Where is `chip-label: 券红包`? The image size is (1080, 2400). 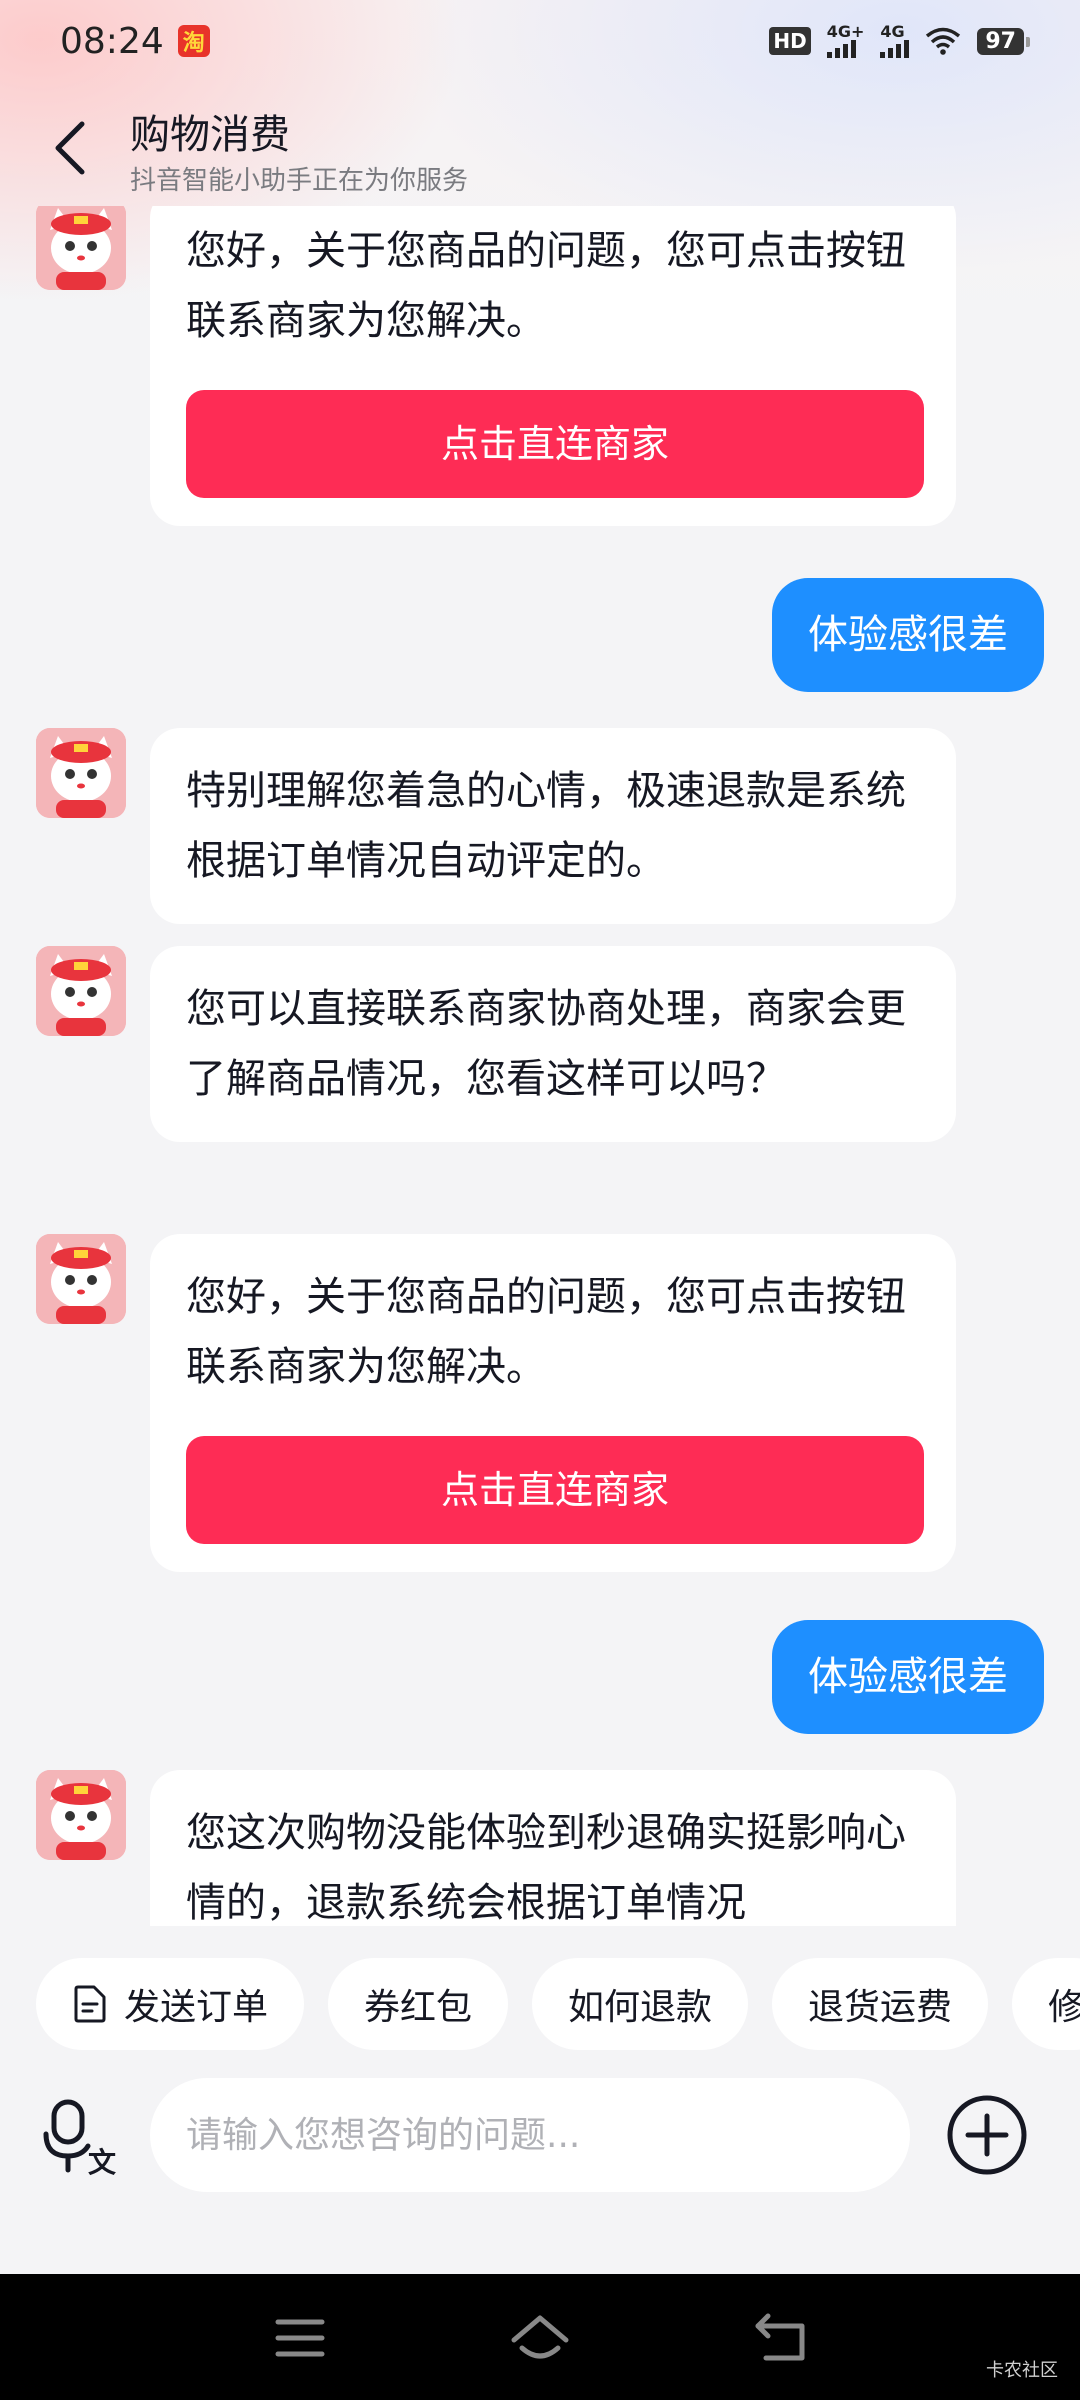 chip-label: 券红包 is located at coordinates (418, 2007).